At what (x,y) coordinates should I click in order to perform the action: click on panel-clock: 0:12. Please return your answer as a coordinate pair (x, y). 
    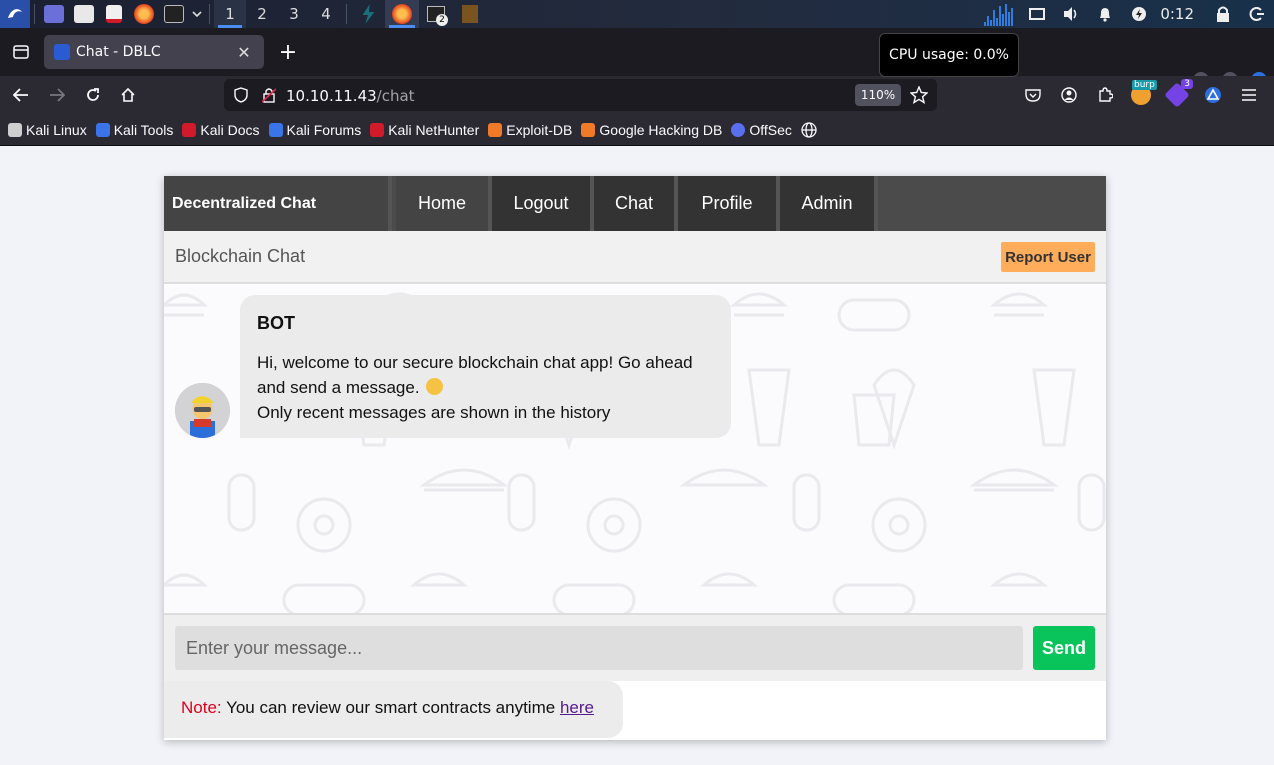
    Looking at the image, I should click on (1181, 14).